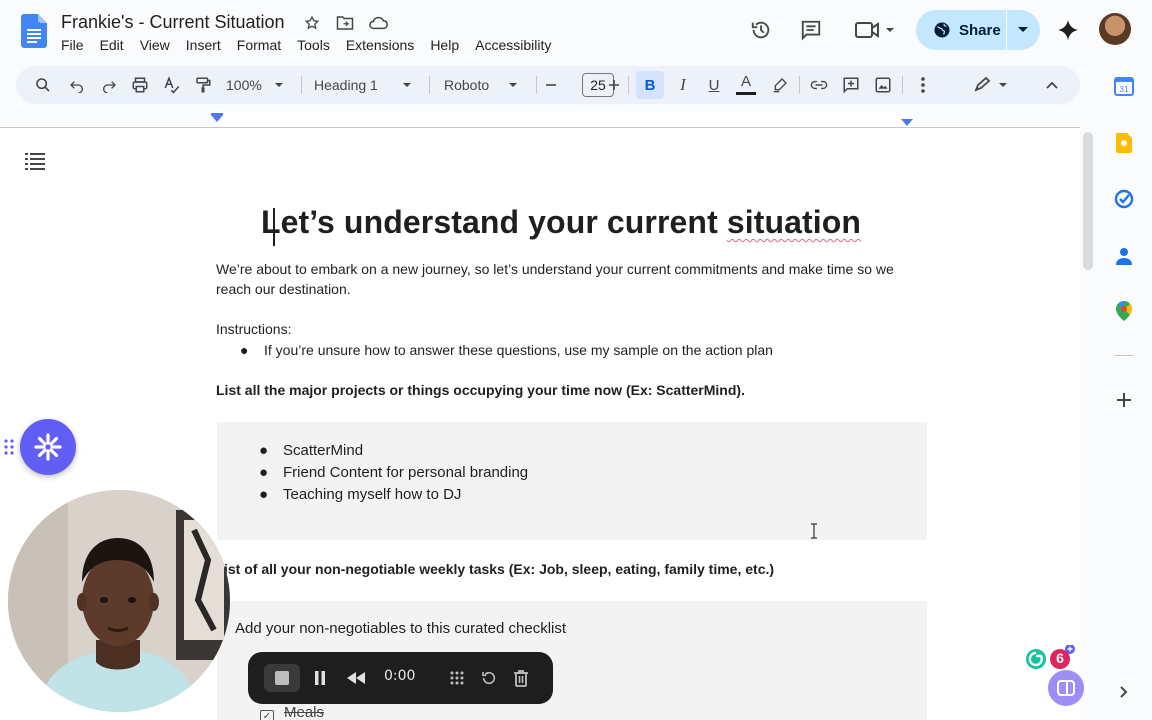  What do you see at coordinates (257, 85) in the screenshot?
I see `zoom-select: 100%` at bounding box center [257, 85].